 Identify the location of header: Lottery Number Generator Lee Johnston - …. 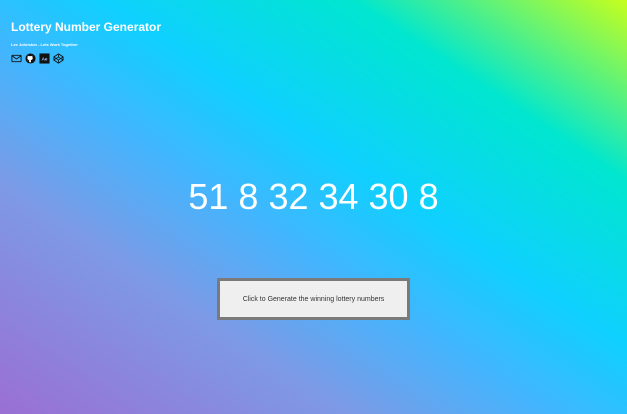
(86, 42).